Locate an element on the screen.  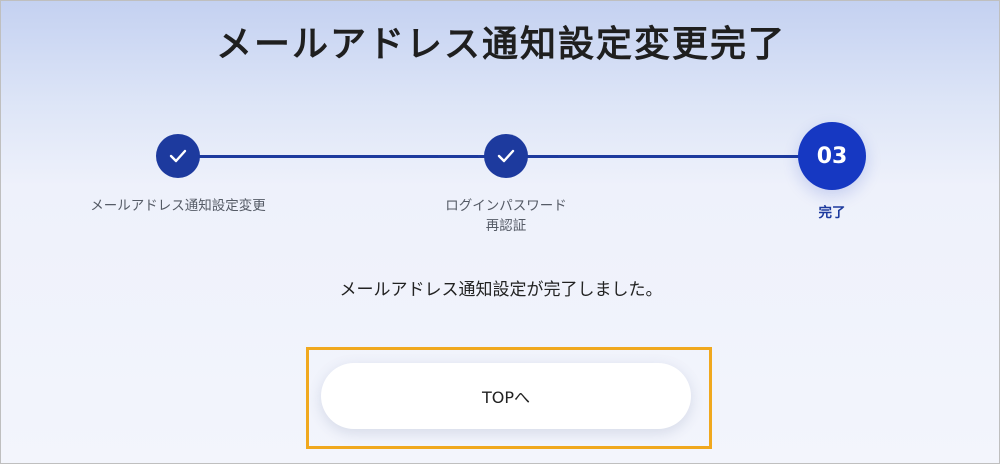
step-3-label: 完了 is located at coordinates (832, 213).